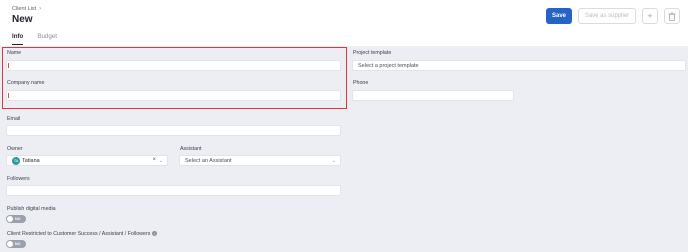  I want to click on project-template-select: Select a project template, so click(519, 65).